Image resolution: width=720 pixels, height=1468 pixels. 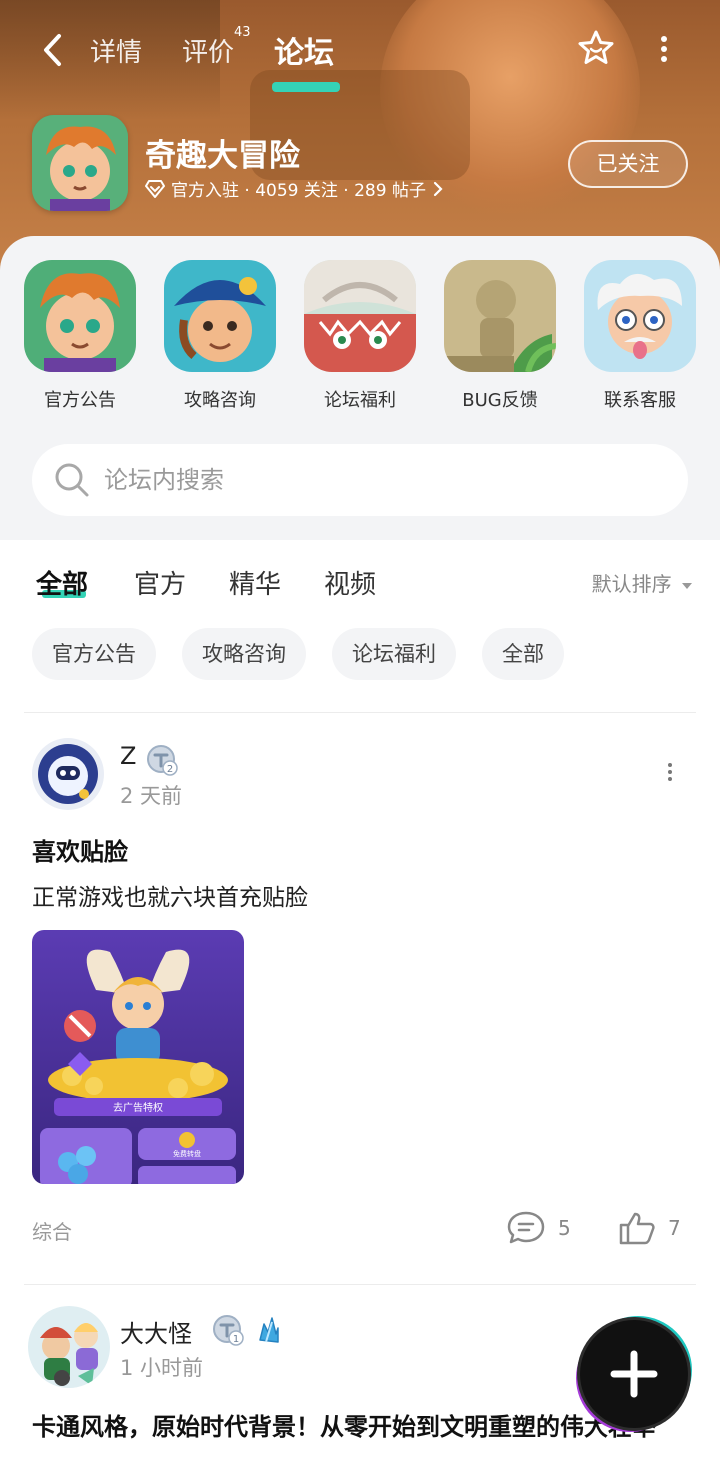 I want to click on comment-count: 5, so click(x=564, y=1228).